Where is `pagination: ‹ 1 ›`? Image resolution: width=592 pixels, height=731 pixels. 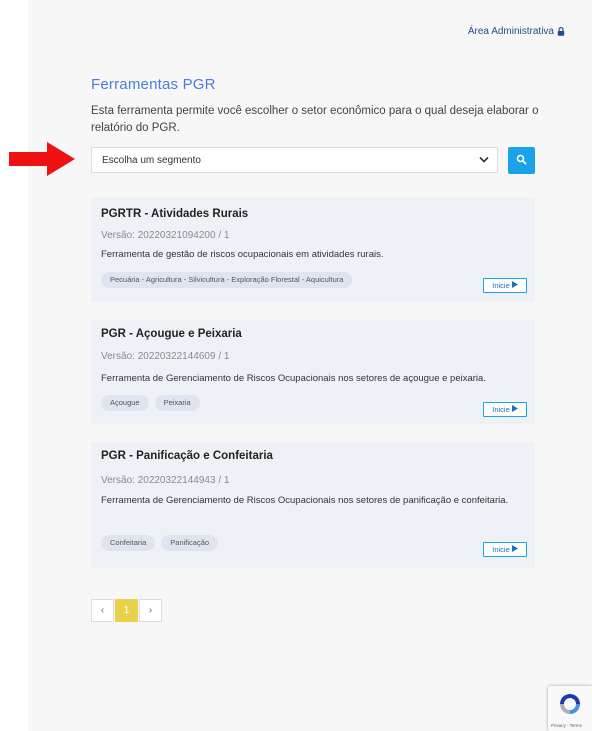 pagination: ‹ 1 › is located at coordinates (127, 610).